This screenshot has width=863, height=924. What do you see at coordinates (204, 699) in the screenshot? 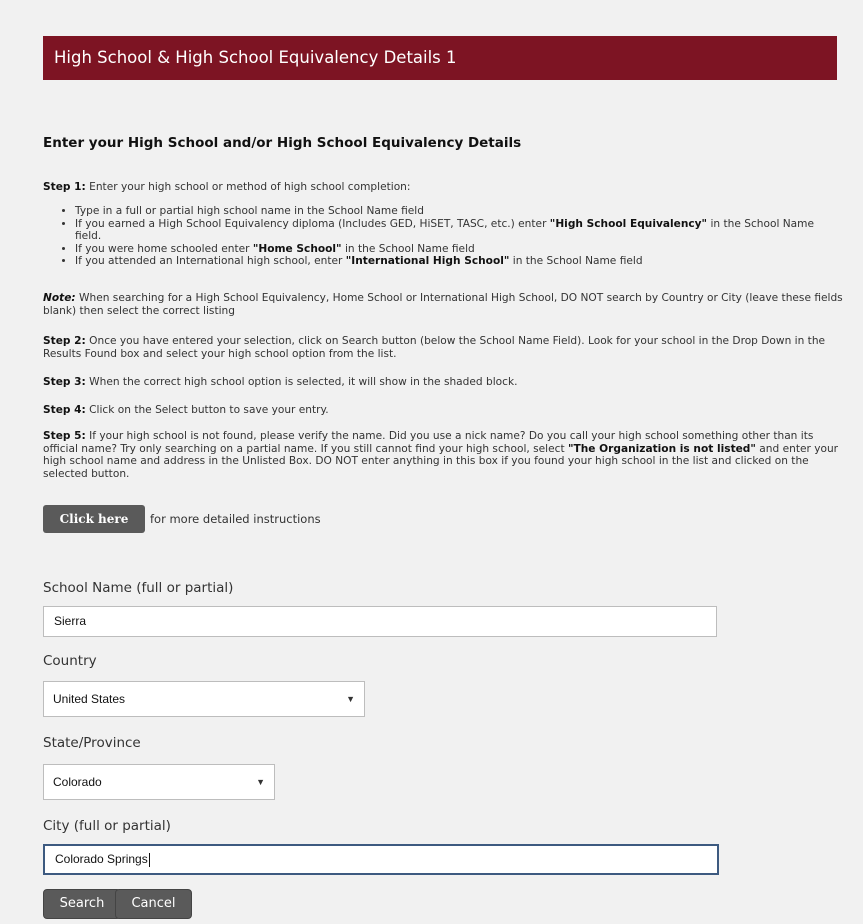
I see `country-select: United States ▼` at bounding box center [204, 699].